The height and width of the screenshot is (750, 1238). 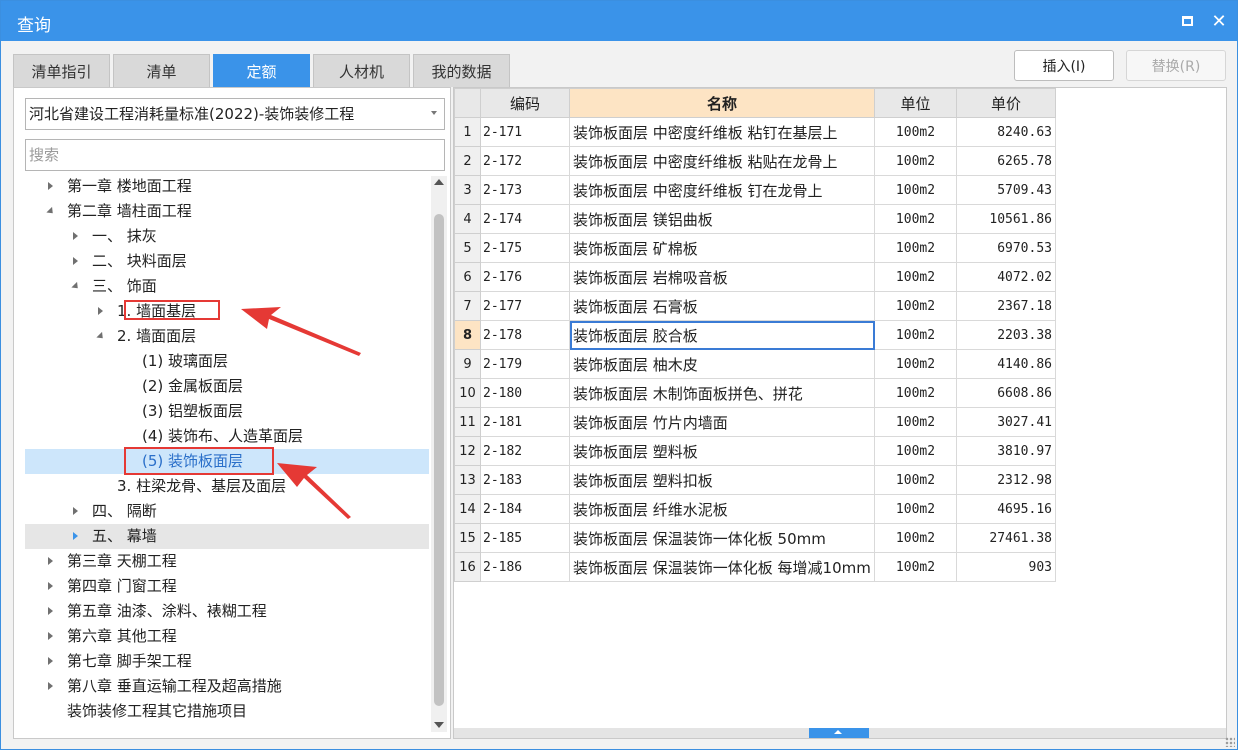 What do you see at coordinates (915, 103) in the screenshot?
I see `header-unit: 单位` at bounding box center [915, 103].